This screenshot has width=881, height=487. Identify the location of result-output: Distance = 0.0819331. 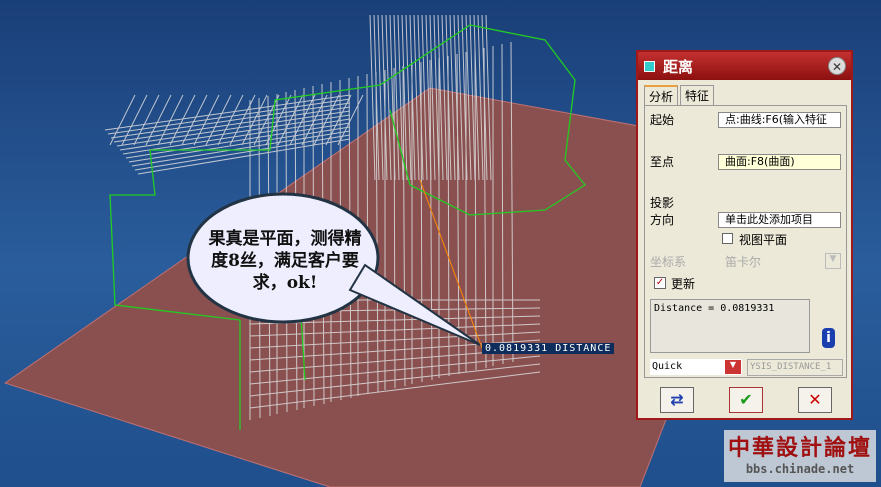
(730, 326).